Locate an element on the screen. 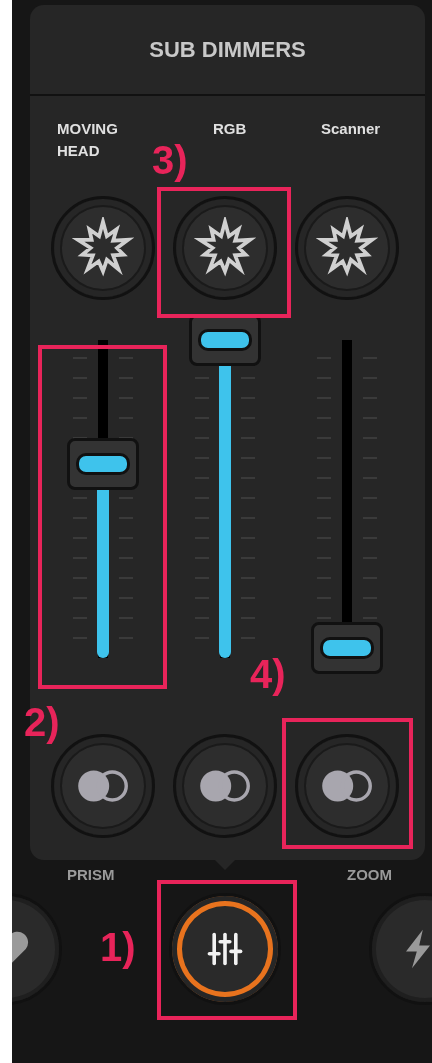 The height and width of the screenshot is (1063, 432). annotation-label: 2) is located at coordinates (42, 722).